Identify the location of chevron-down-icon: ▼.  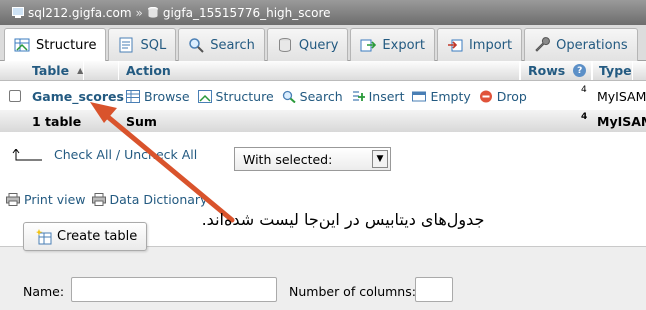
(380, 159).